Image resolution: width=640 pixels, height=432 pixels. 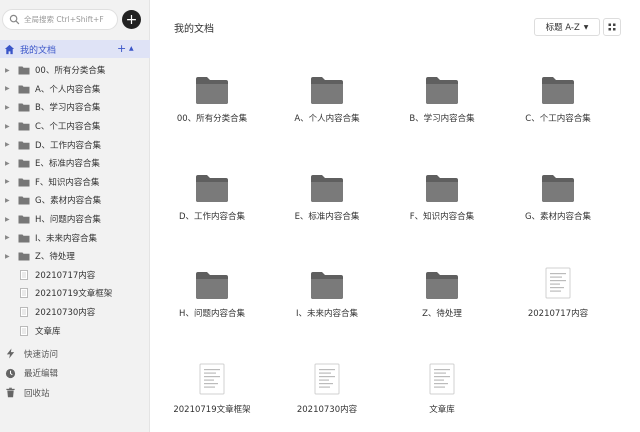 I want to click on tree-item: ▶20210717内容, so click(x=75, y=275).